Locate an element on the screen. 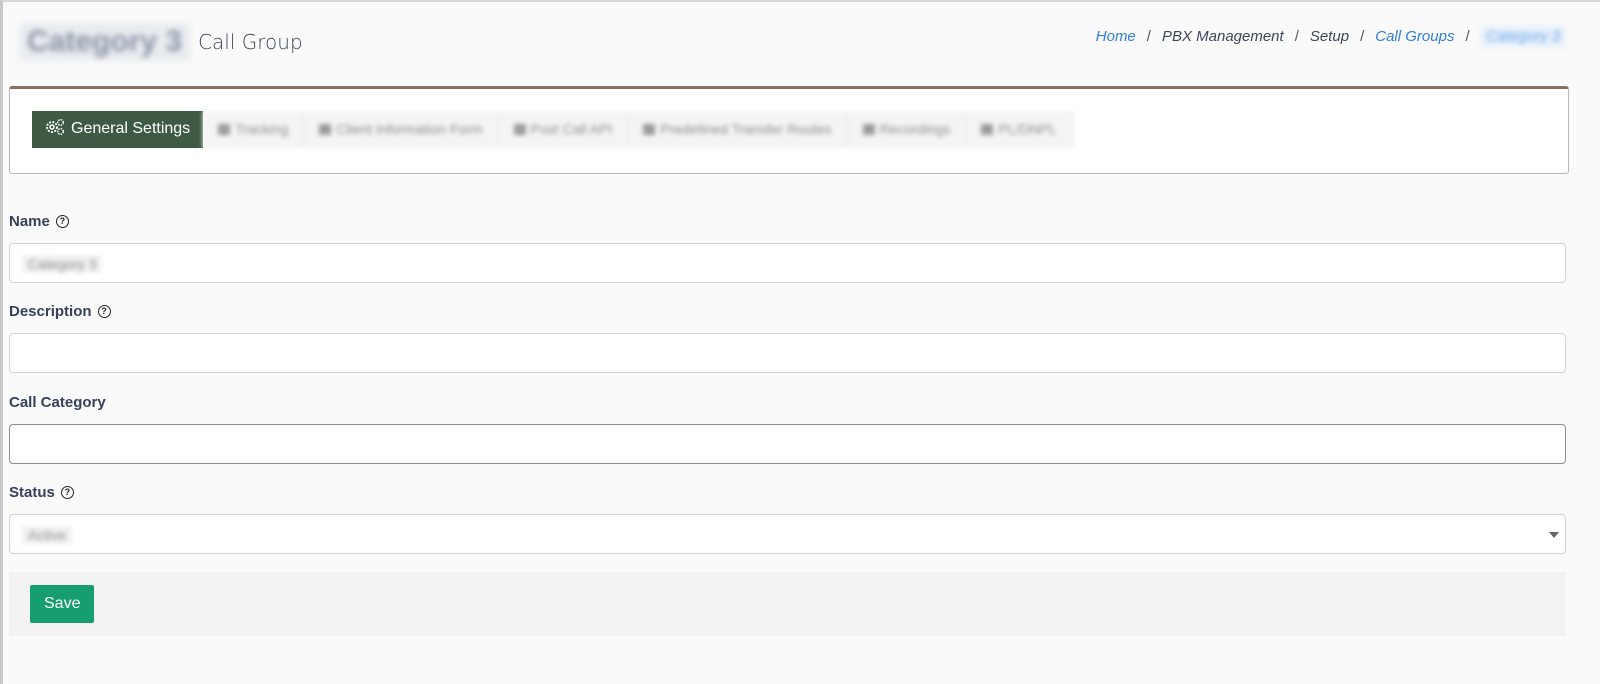 Image resolution: width=1600 pixels, height=684 pixels. tab-general-settings-label: General Settings is located at coordinates (131, 128).